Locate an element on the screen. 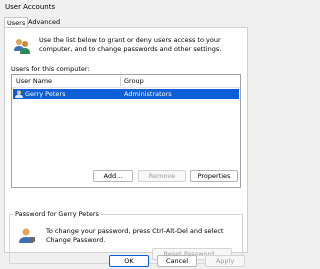  title-bar: User Accounts is located at coordinates (125, 8).